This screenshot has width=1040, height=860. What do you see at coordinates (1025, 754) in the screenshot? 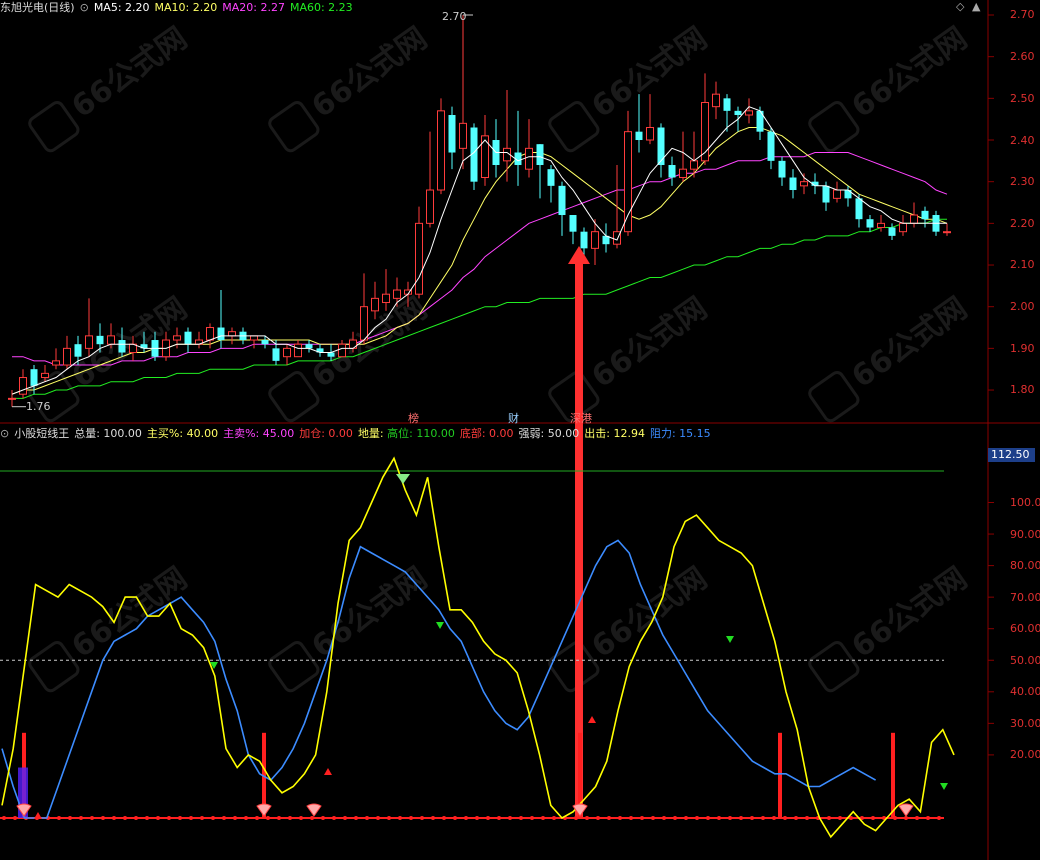
I see `indicator-tick: 20.00` at bounding box center [1025, 754].